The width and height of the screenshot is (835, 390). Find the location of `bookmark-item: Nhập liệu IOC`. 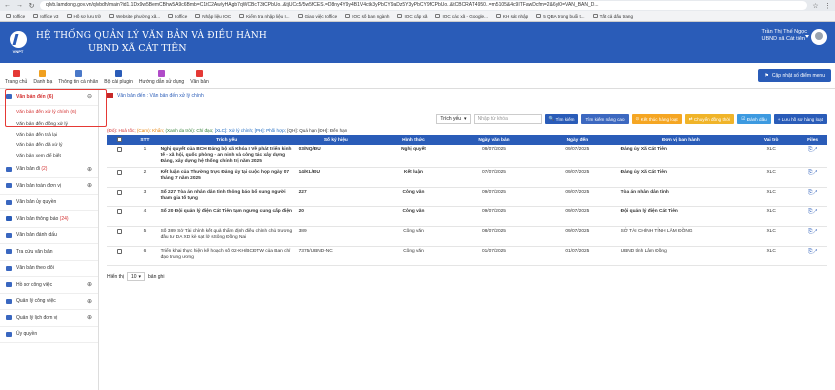

bookmark-item: Nhập liệu IOC is located at coordinates (213, 16).